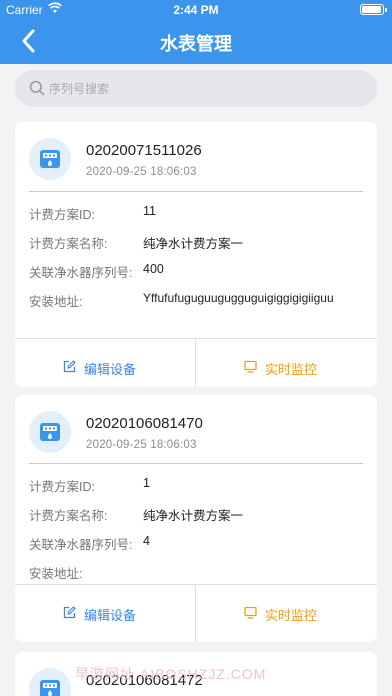  Describe the element at coordinates (149, 211) in the screenshot. I see `plan-id-value: 11` at that location.